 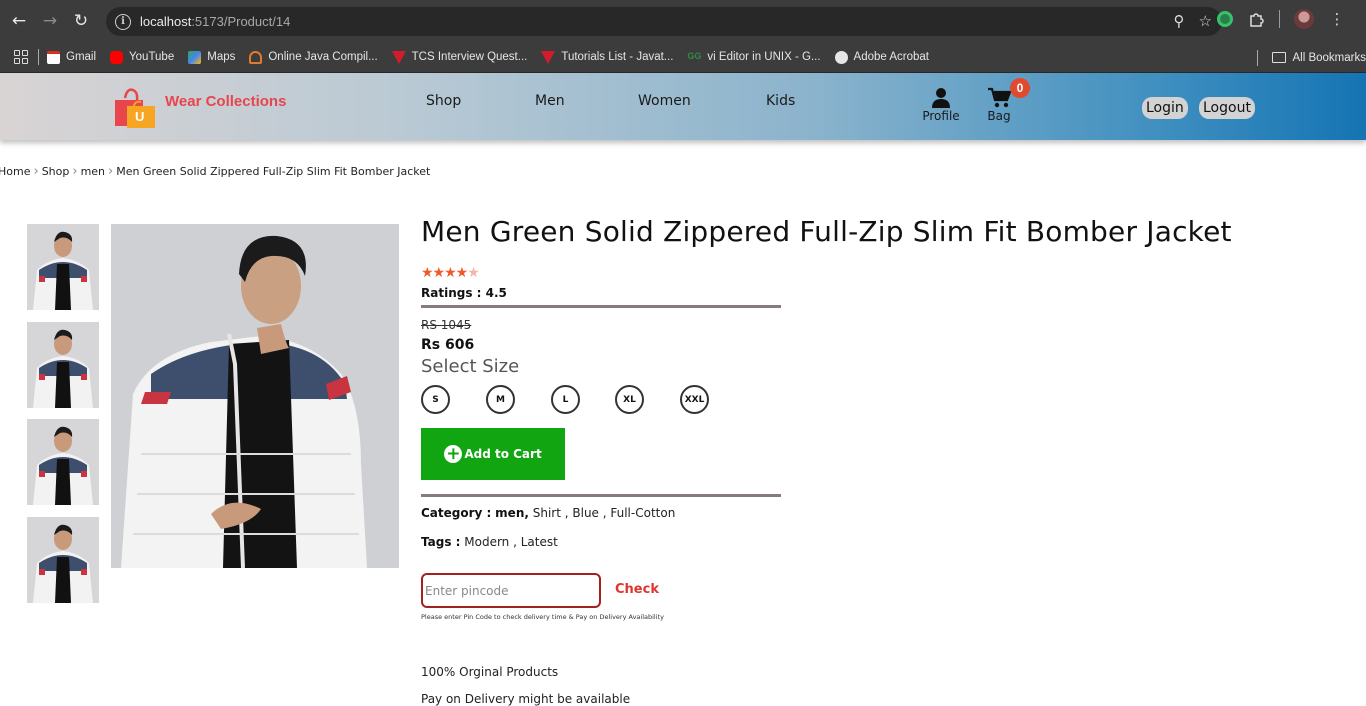 What do you see at coordinates (1205, 21) in the screenshot?
I see `bookmark-star-icon: ☆` at bounding box center [1205, 21].